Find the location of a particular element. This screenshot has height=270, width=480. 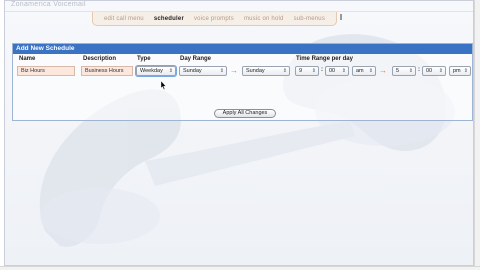

end-minute-value: 00 is located at coordinates (429, 71).